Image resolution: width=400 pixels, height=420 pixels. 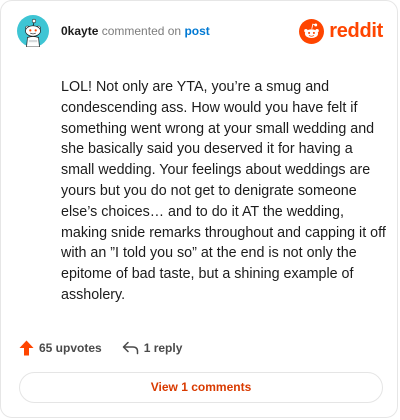 I want to click on upvote-arrow-icon, so click(x=26, y=348).